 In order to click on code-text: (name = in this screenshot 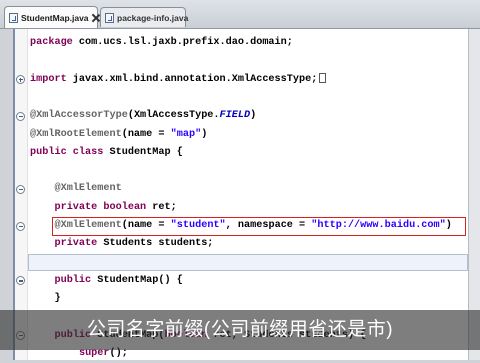, I will do `click(146, 134)`.